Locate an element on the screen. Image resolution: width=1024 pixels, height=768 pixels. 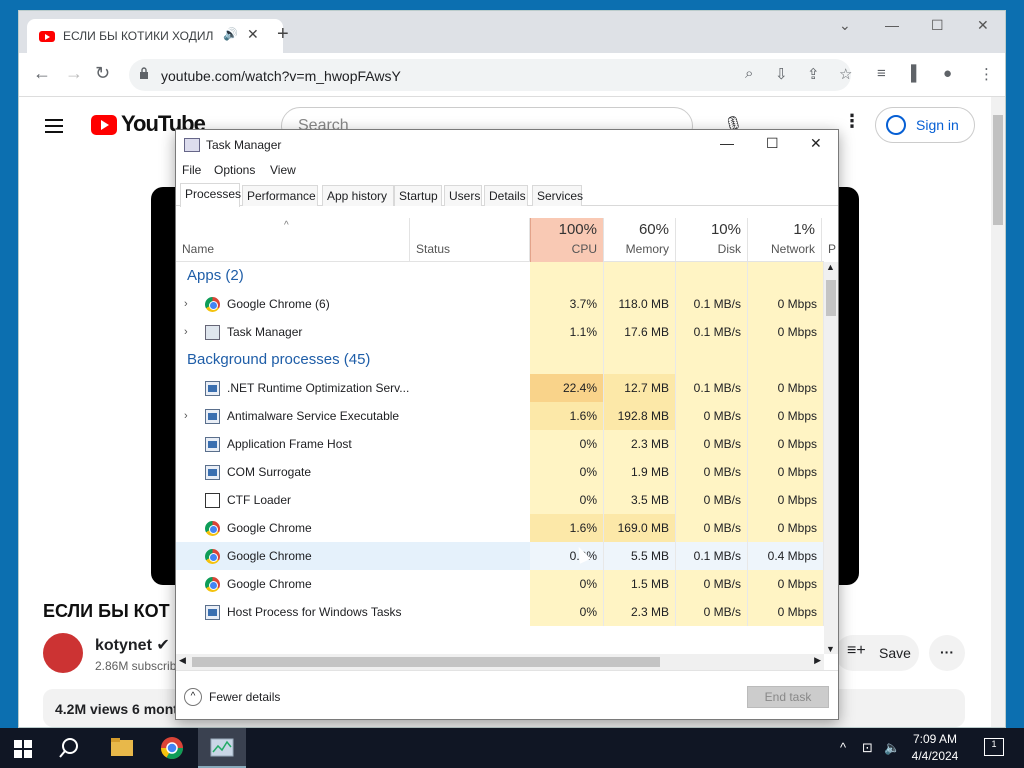
close-window-icon: ✕ is located at coordinates (983, 25).